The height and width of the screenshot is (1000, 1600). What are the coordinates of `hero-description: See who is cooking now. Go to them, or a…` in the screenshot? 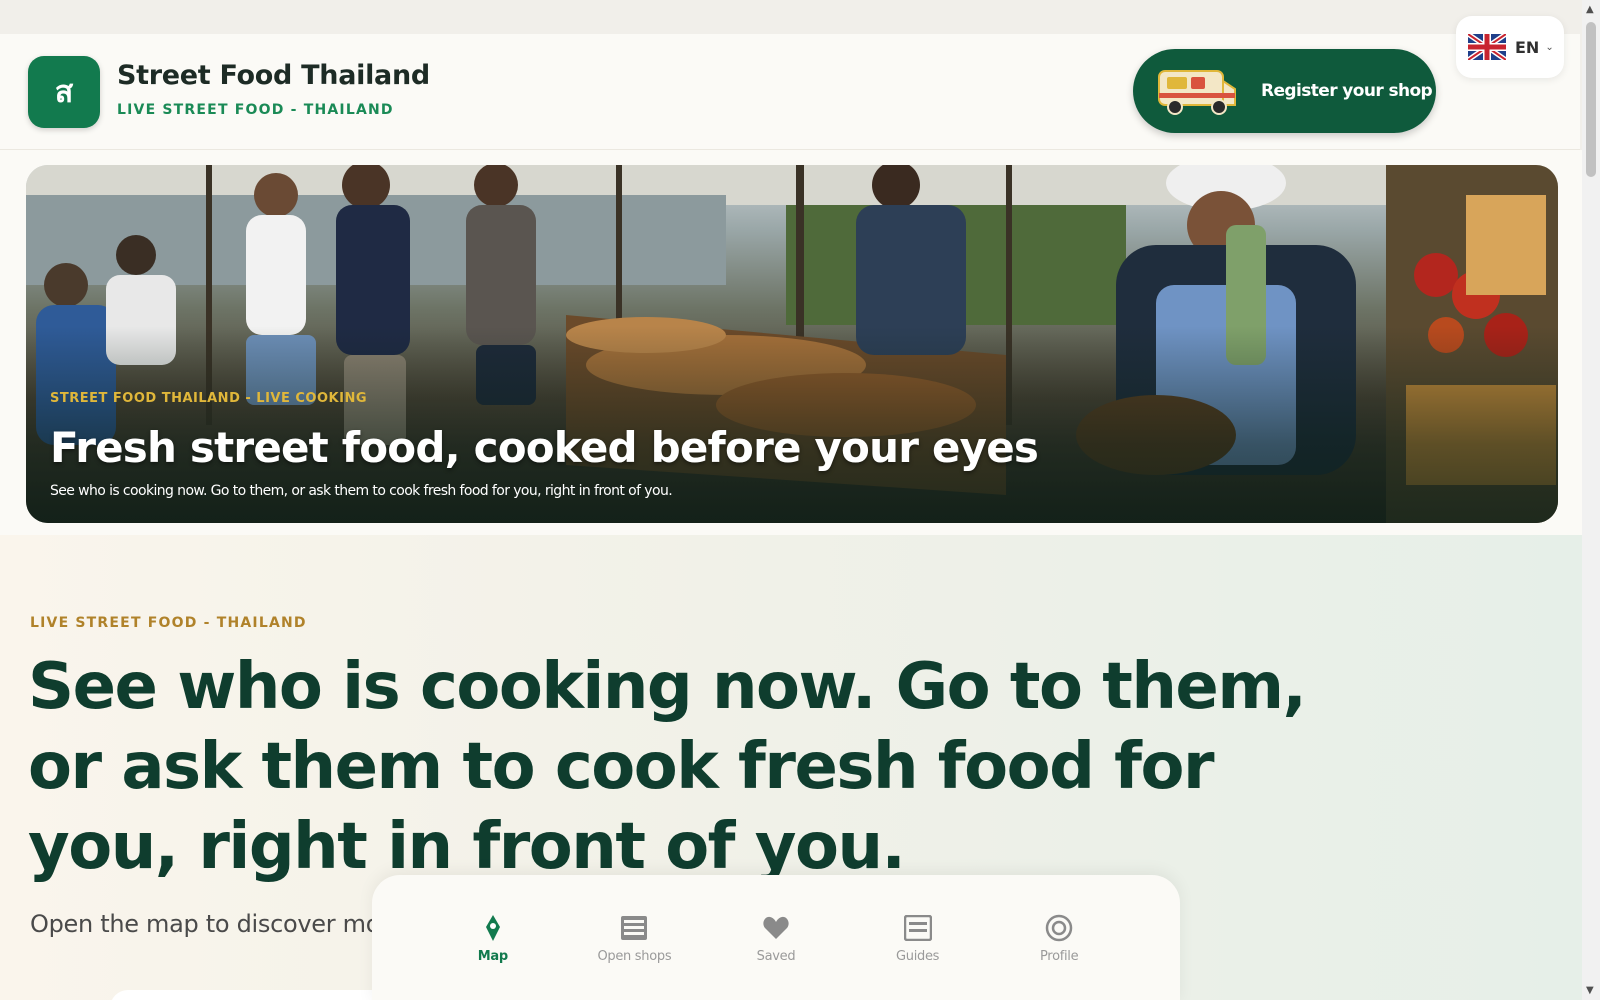 It's located at (361, 491).